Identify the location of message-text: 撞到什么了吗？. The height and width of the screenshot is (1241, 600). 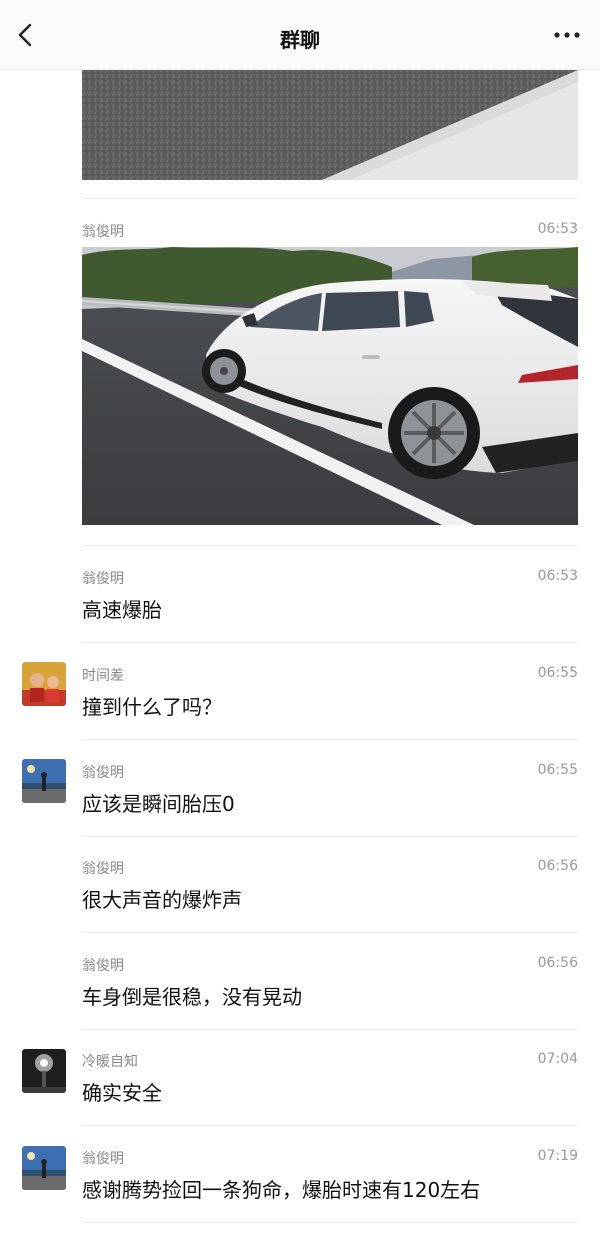
(152, 707).